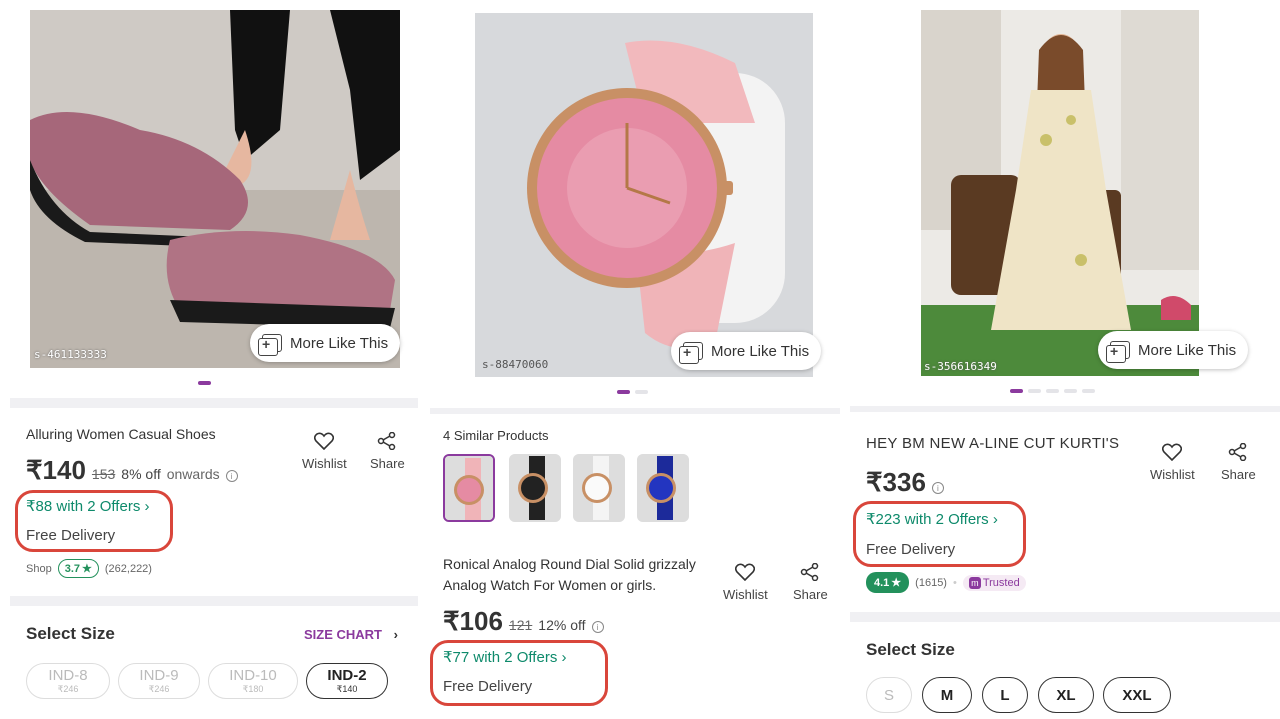 The width and height of the screenshot is (1280, 719). Describe the element at coordinates (562, 625) in the screenshot. I see `discount-label: 12% off` at that location.